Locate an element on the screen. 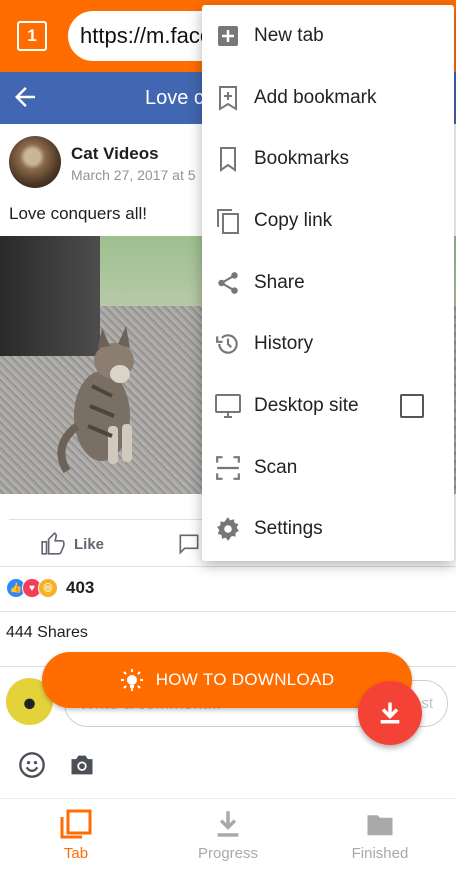 Image resolution: width=456 pixels, height=869 pixels. menu-item-copy-link: Copy link is located at coordinates (328, 221).